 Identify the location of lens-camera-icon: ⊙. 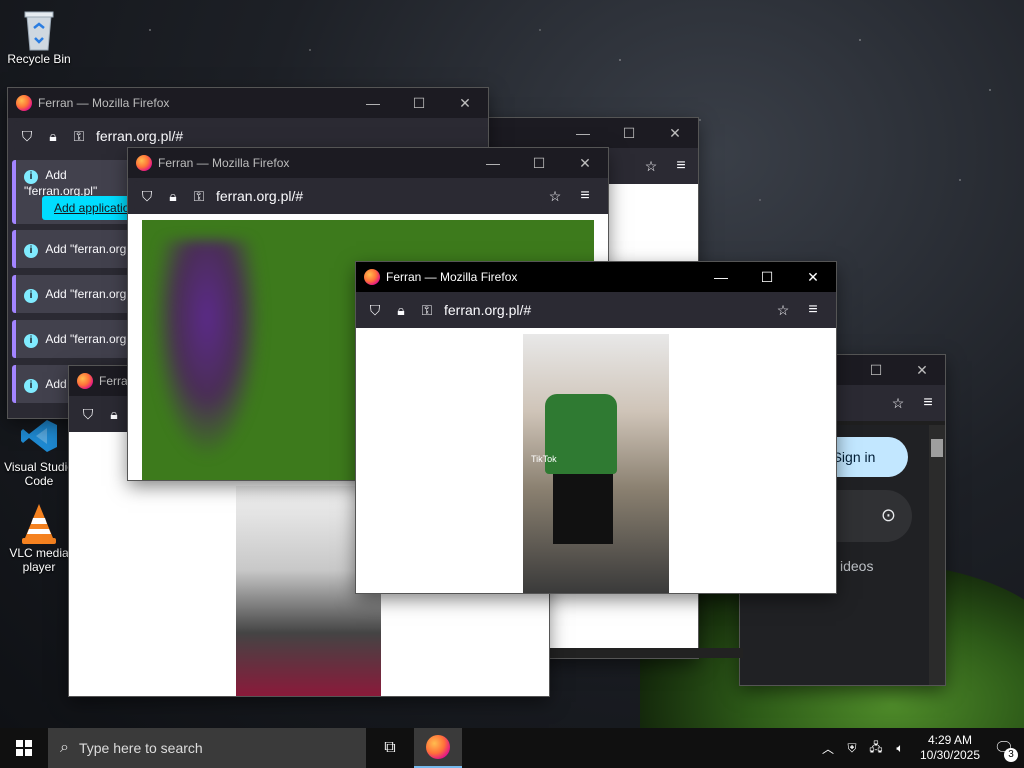
(888, 515).